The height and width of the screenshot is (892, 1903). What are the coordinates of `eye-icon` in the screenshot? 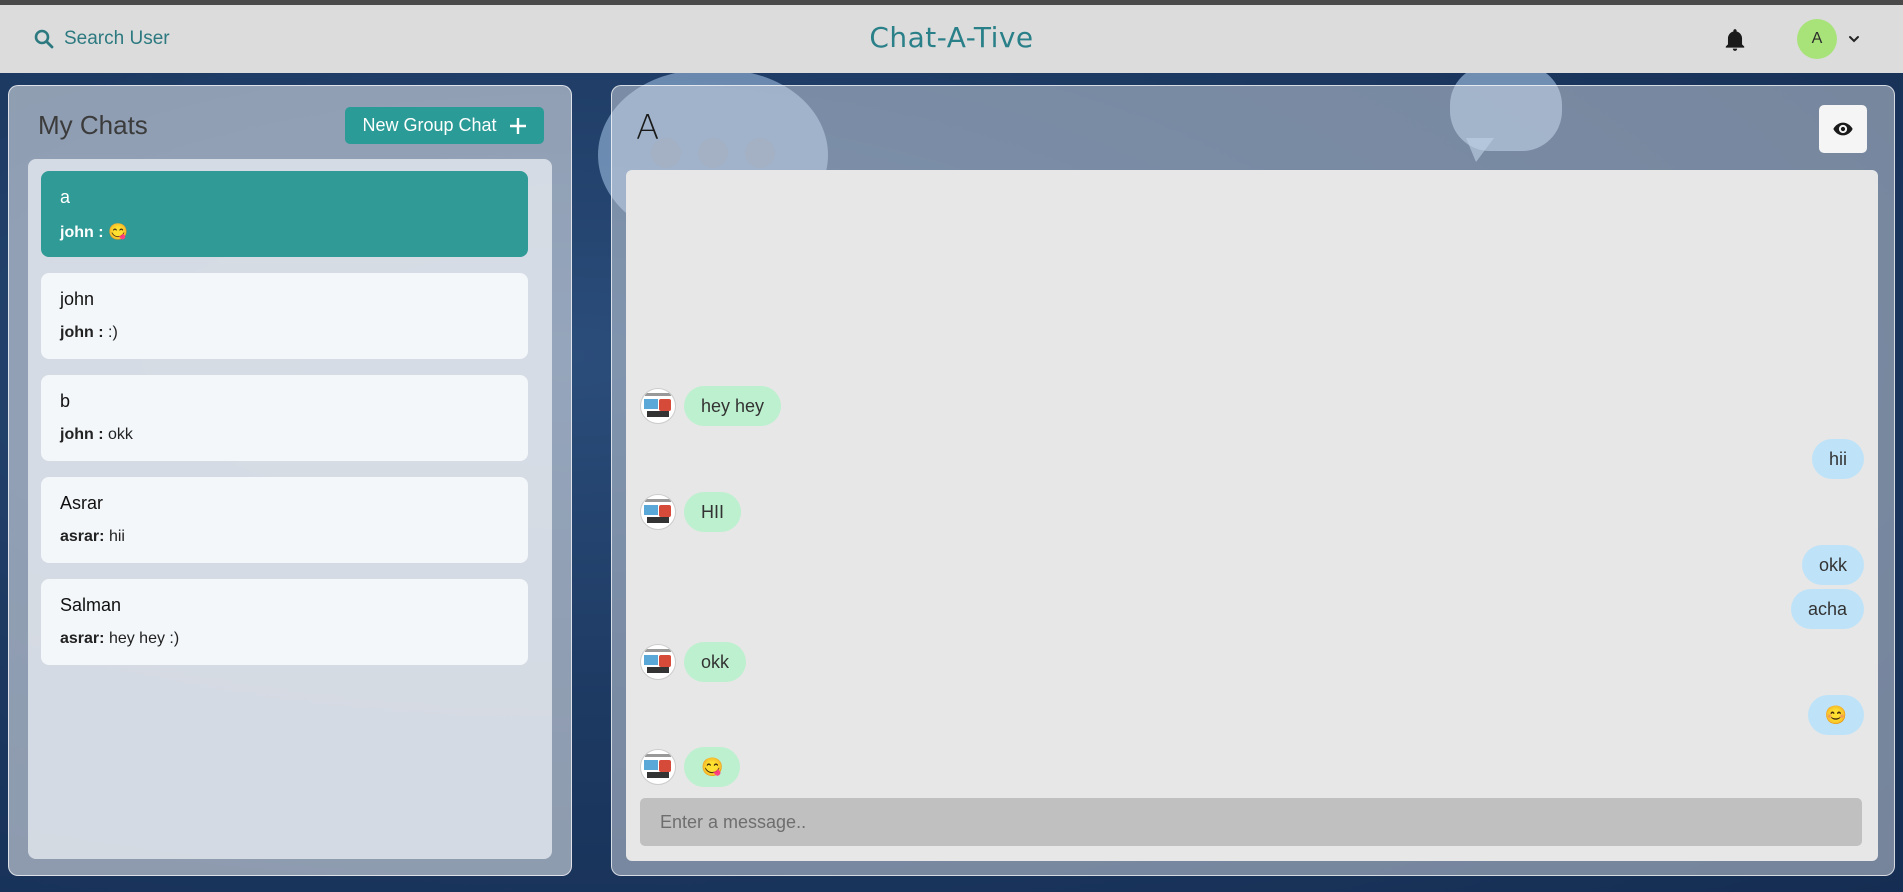 It's located at (1843, 129).